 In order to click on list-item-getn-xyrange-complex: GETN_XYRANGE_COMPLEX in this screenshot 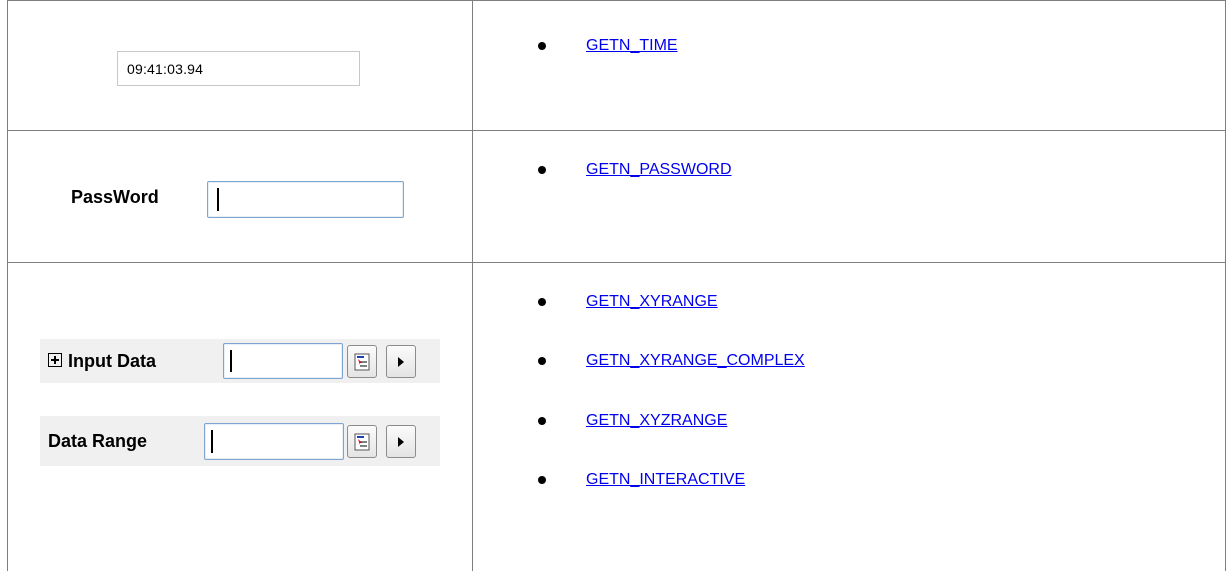, I will do `click(671, 361)`.